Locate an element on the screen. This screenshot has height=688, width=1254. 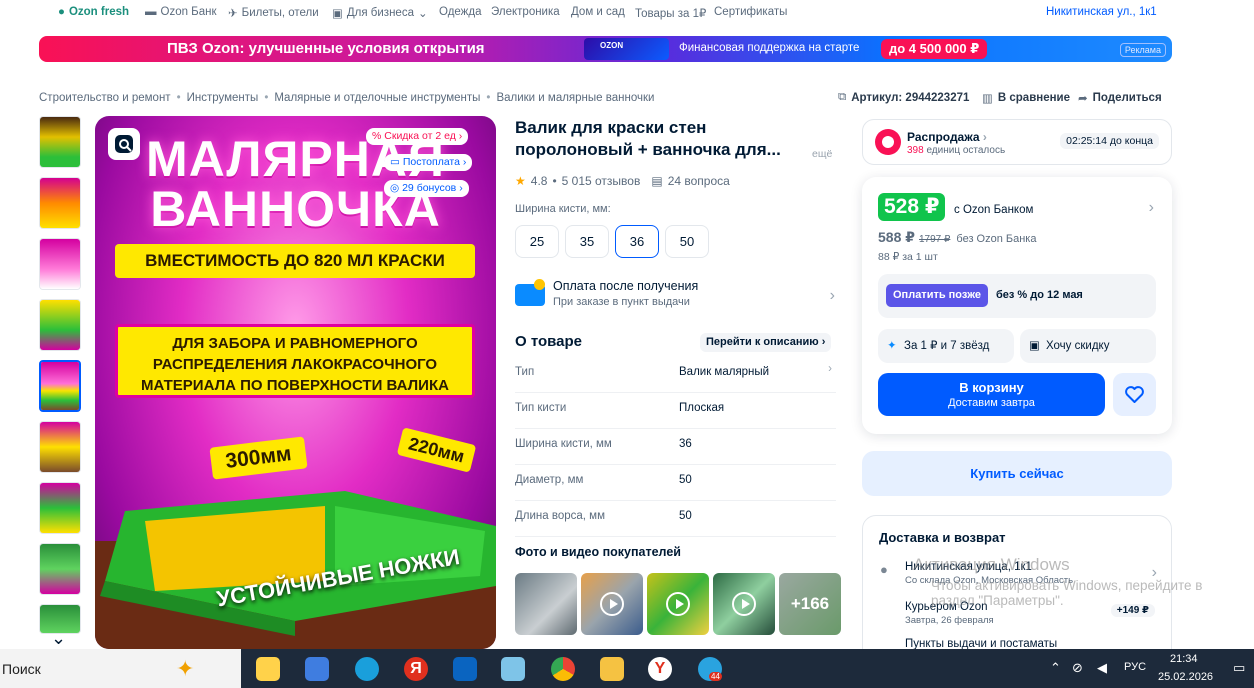
chrome-icon is located at coordinates (563, 669).